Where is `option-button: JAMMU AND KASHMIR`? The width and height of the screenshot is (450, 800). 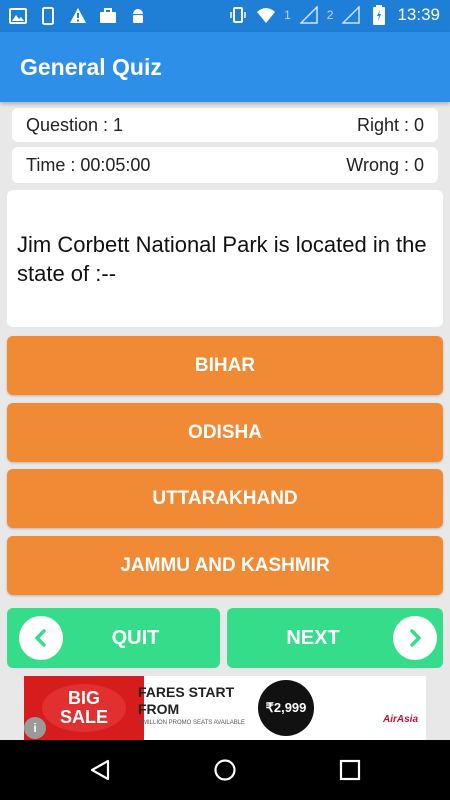 option-button: JAMMU AND KASHMIR is located at coordinates (225, 565).